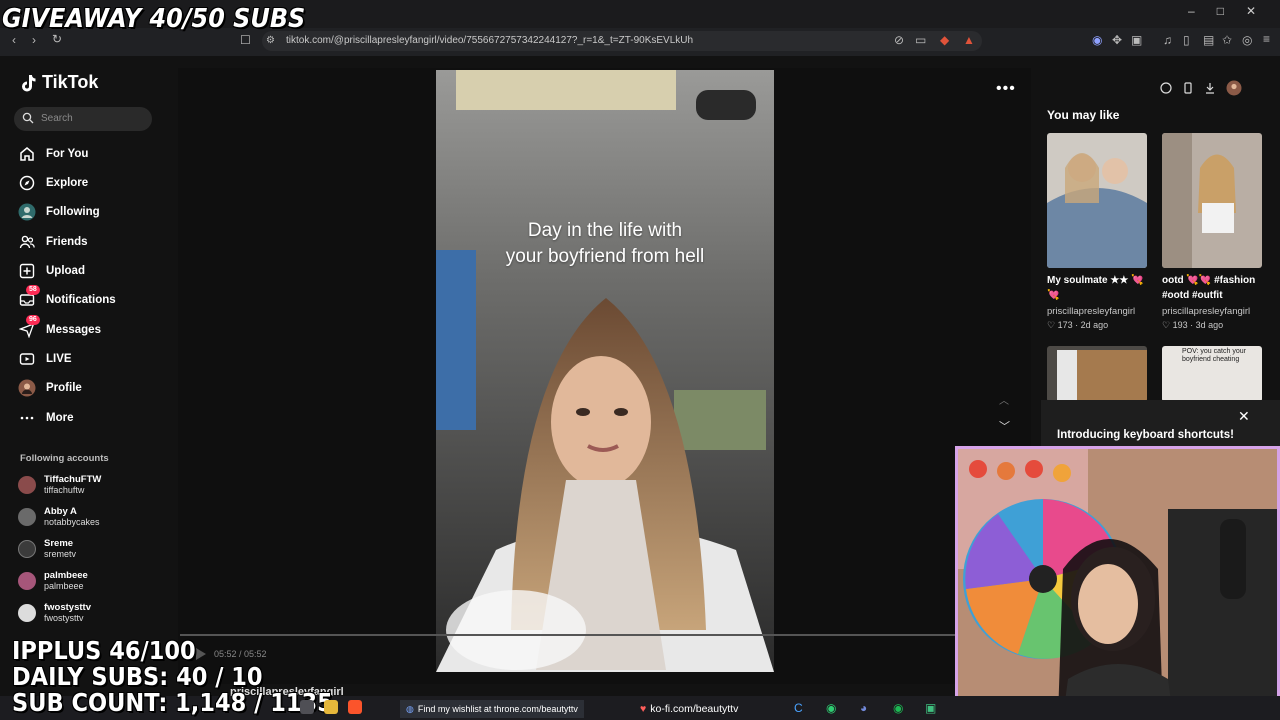  I want to click on extension-icon: ◉, so click(1097, 40).